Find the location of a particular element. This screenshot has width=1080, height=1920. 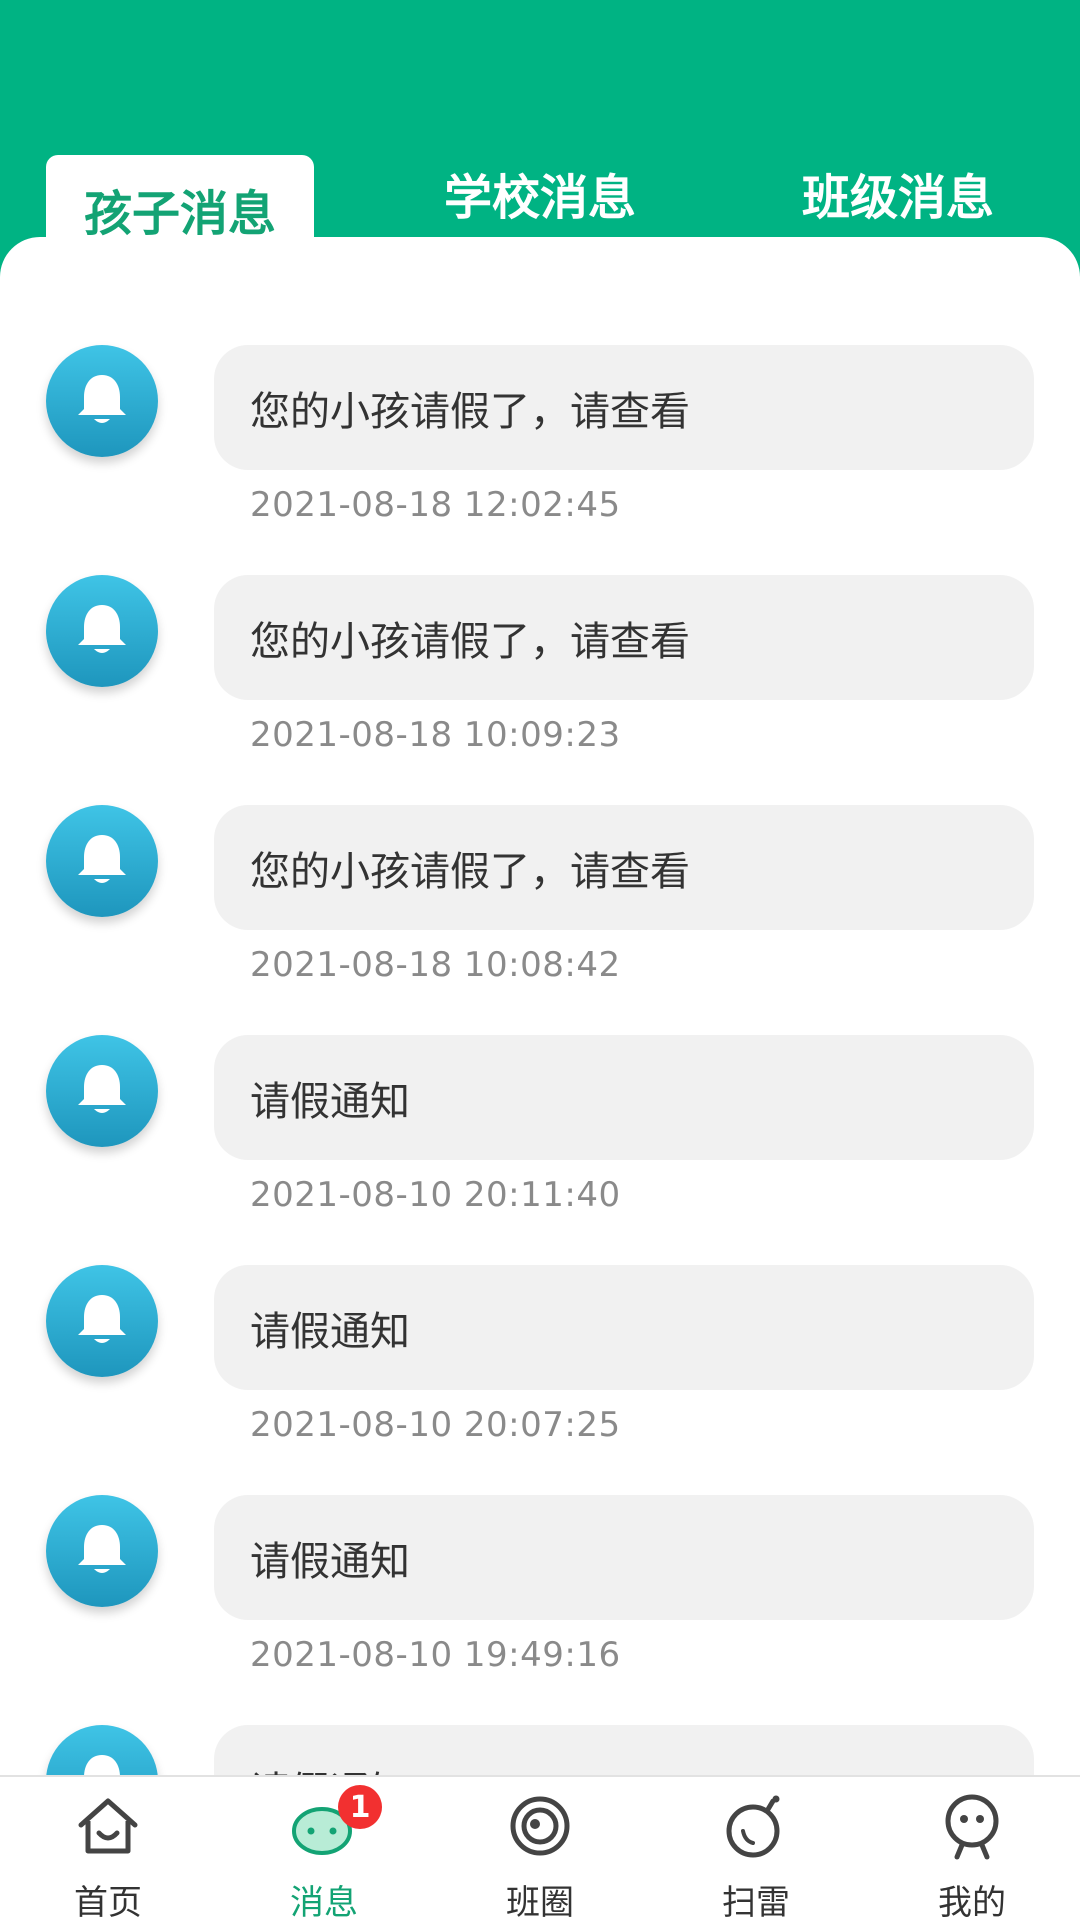

message-item: 请假通知 is located at coordinates (540, 1697).